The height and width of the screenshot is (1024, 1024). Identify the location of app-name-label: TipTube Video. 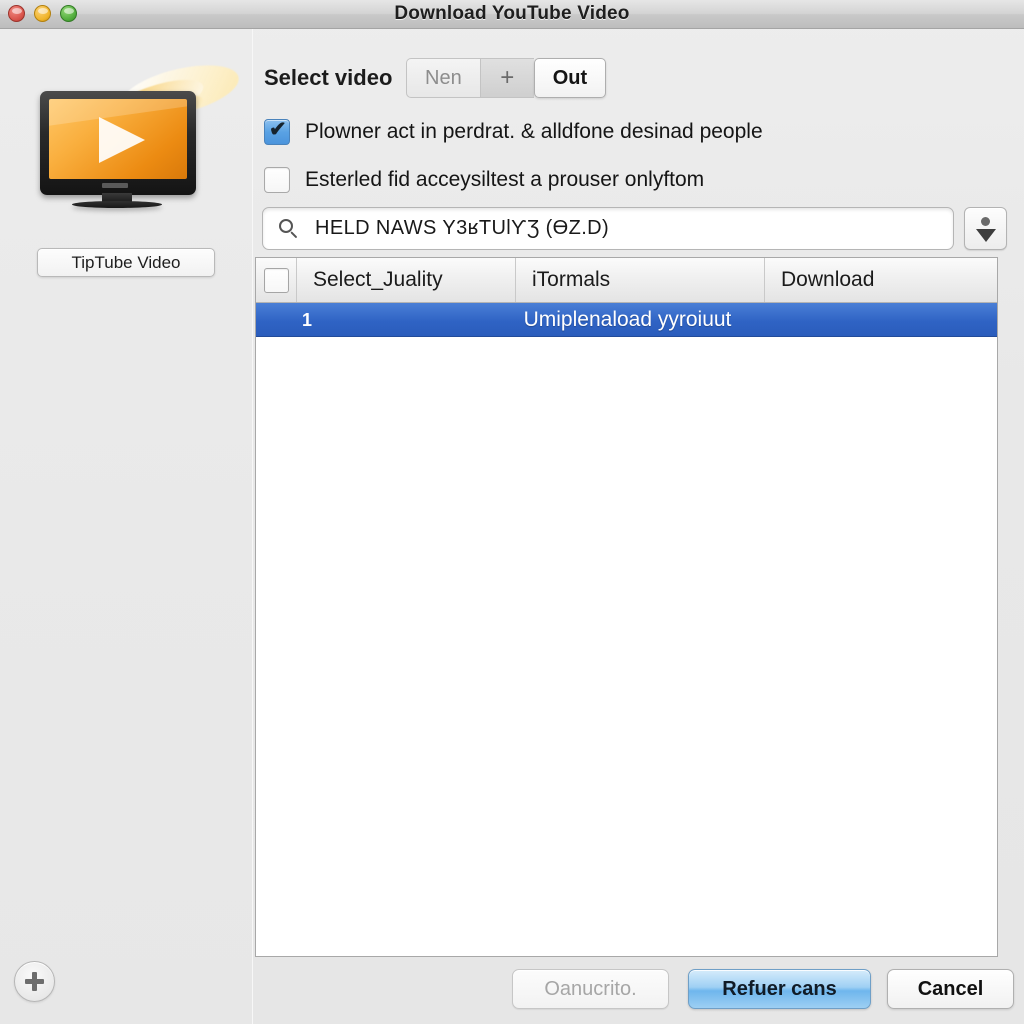
(126, 262).